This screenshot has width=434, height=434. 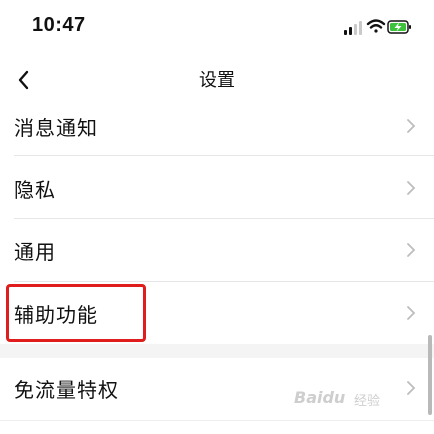 What do you see at coordinates (56, 128) in the screenshot?
I see `settings-item-label: 消息通知` at bounding box center [56, 128].